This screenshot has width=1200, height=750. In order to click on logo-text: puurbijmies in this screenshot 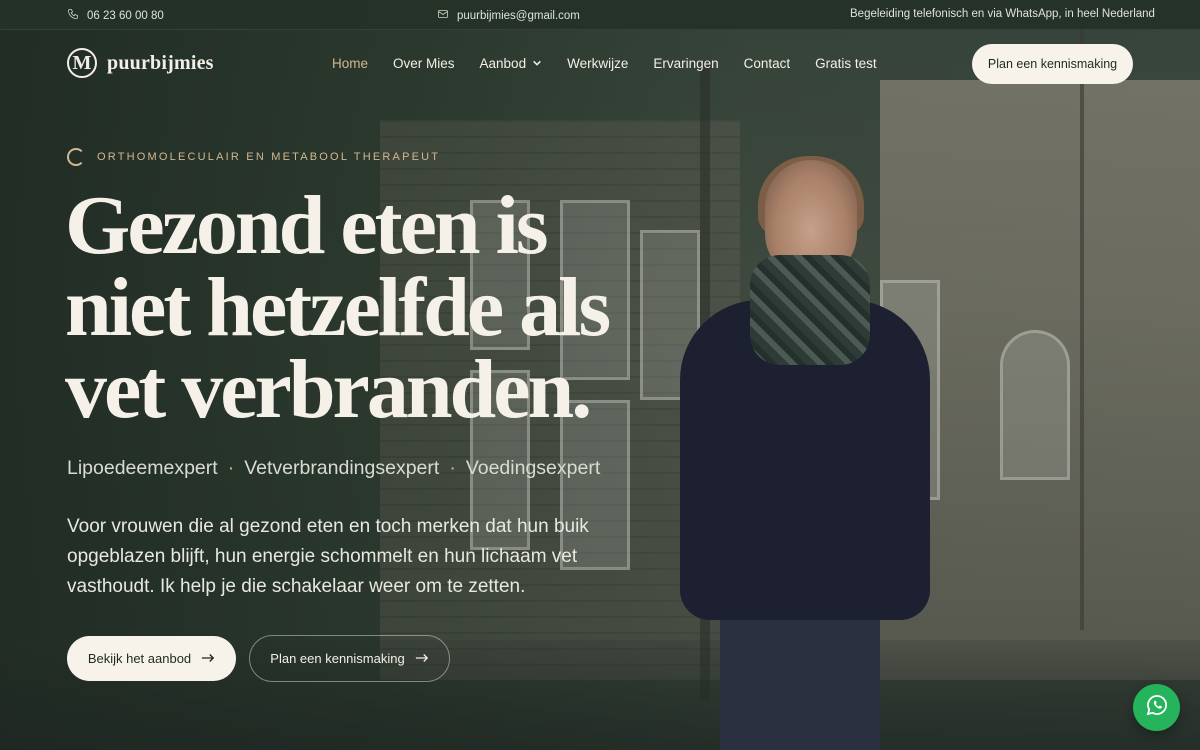, I will do `click(160, 62)`.